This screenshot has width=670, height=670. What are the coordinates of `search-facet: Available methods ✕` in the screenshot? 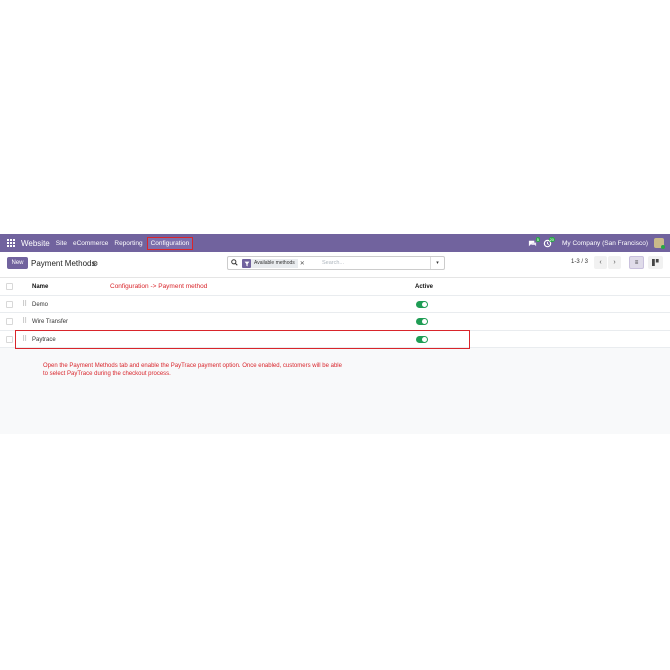 It's located at (273, 263).